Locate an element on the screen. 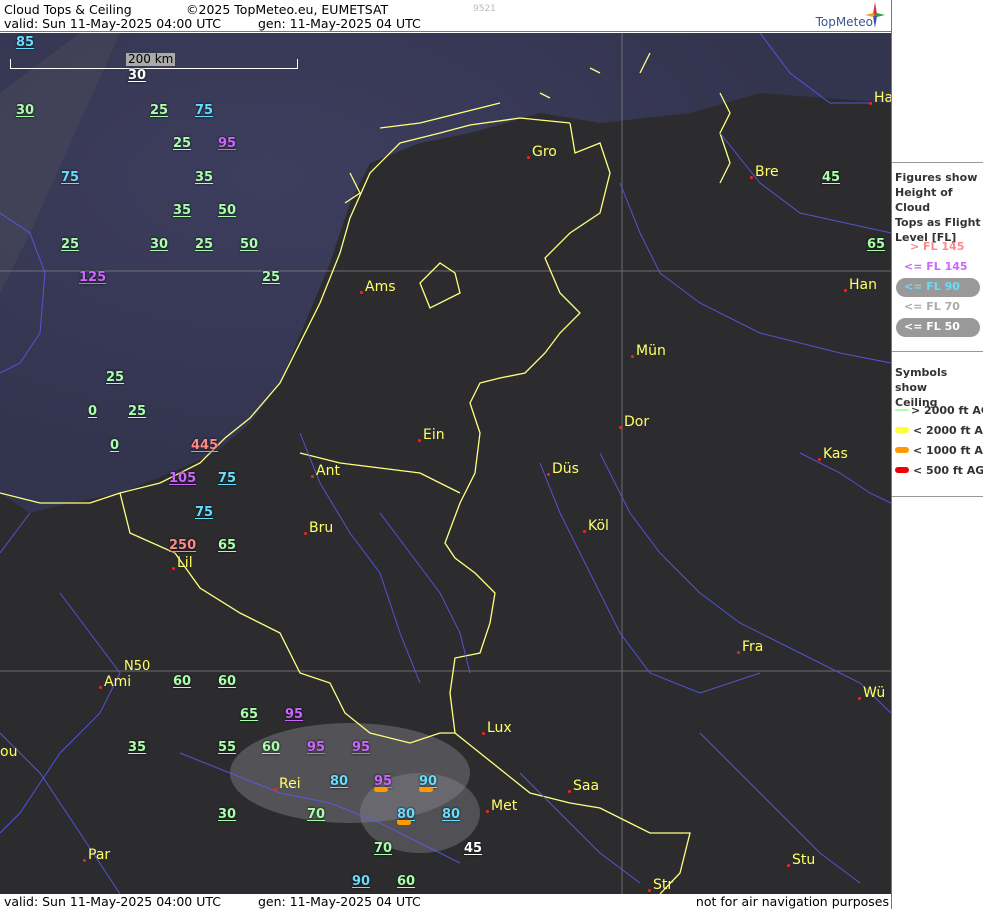  image-code: 9521 is located at coordinates (484, 9).